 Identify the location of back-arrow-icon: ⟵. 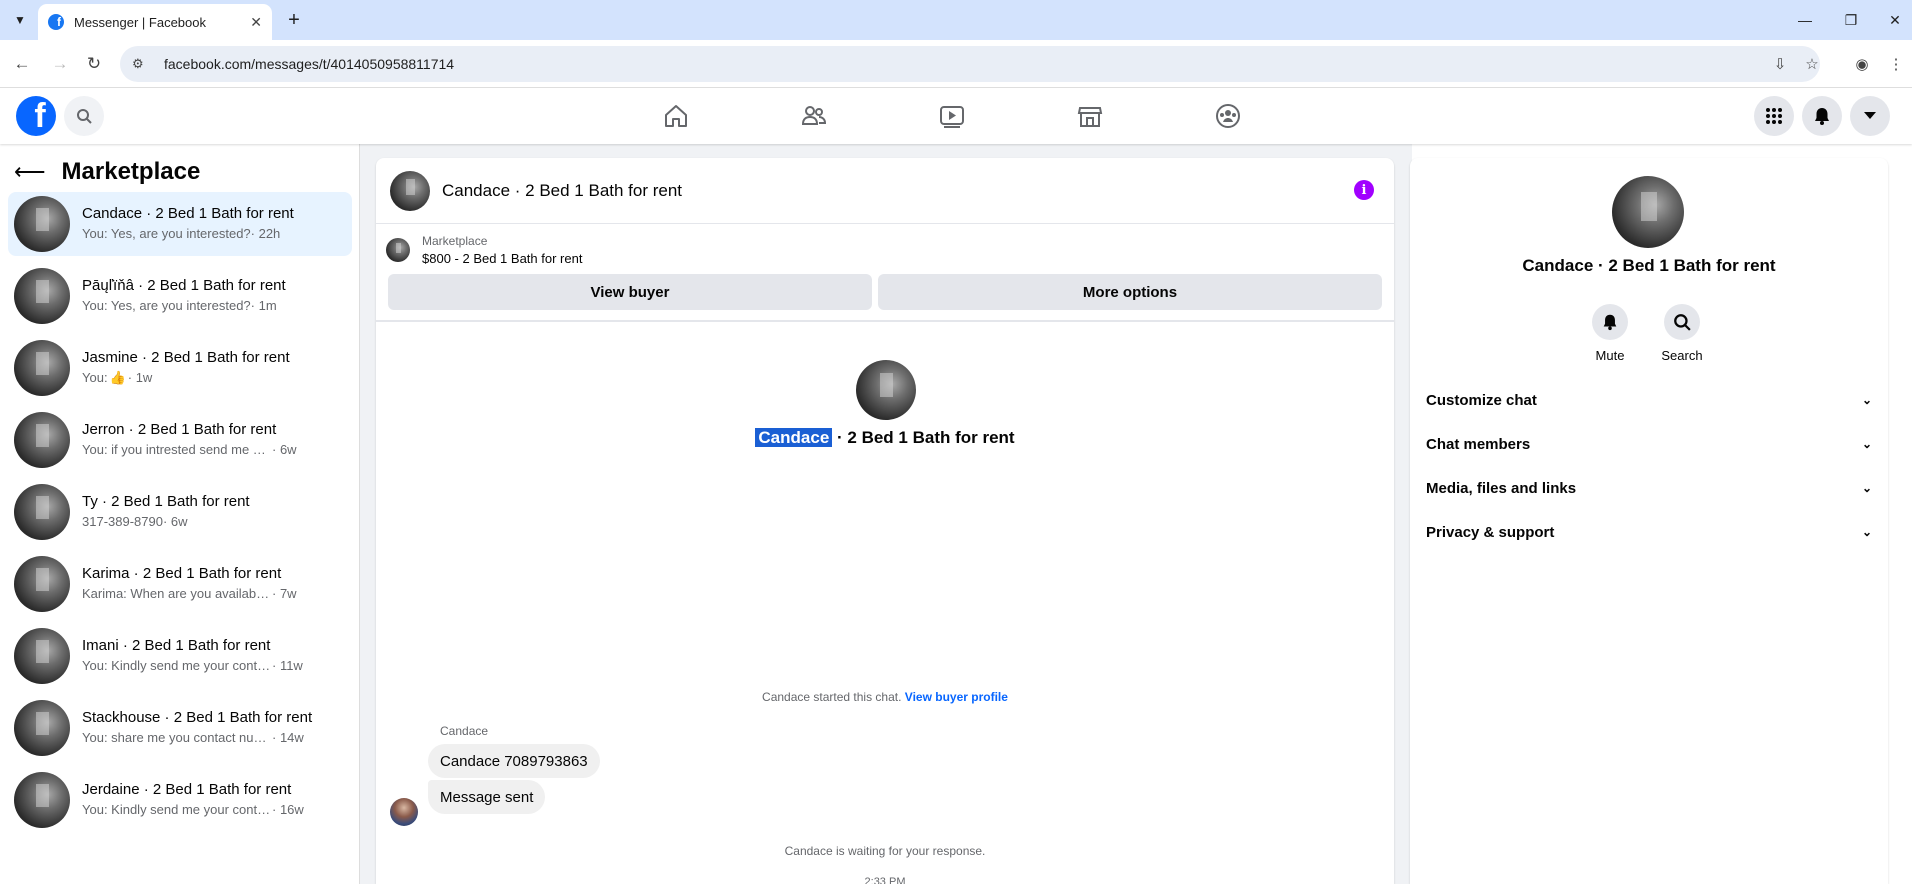
(30, 172).